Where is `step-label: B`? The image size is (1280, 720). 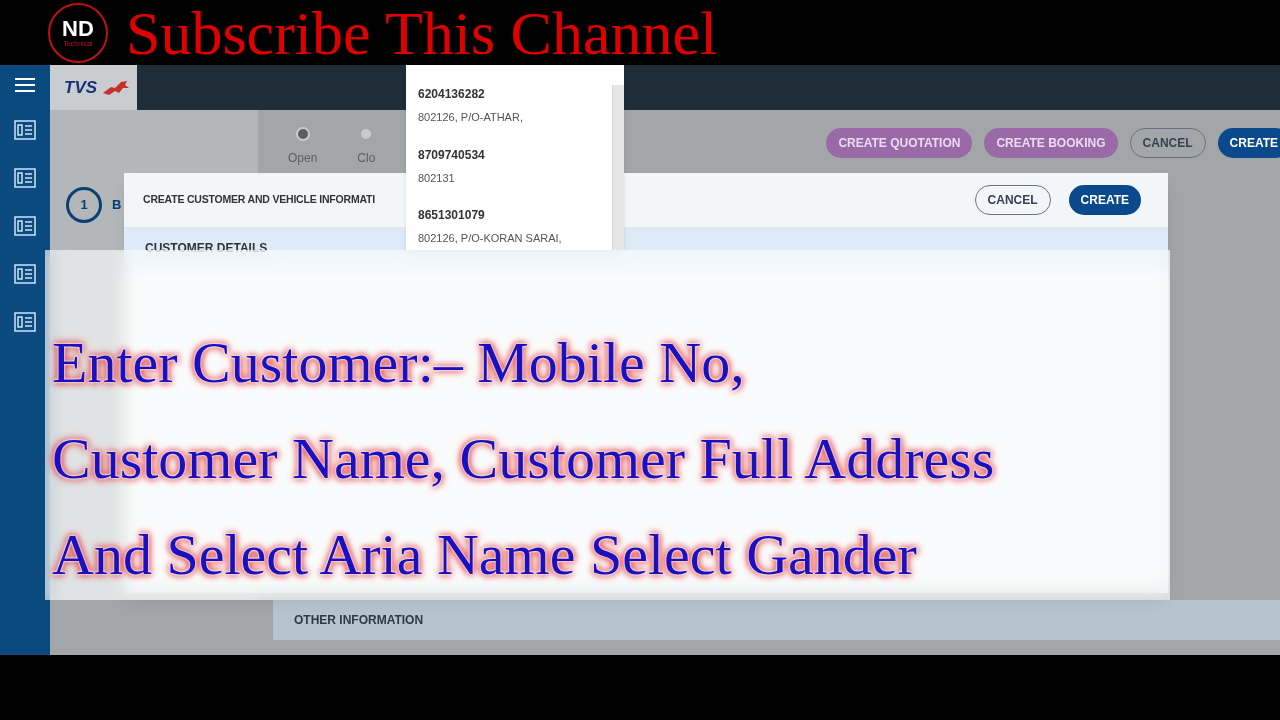
step-label: B is located at coordinates (117, 205).